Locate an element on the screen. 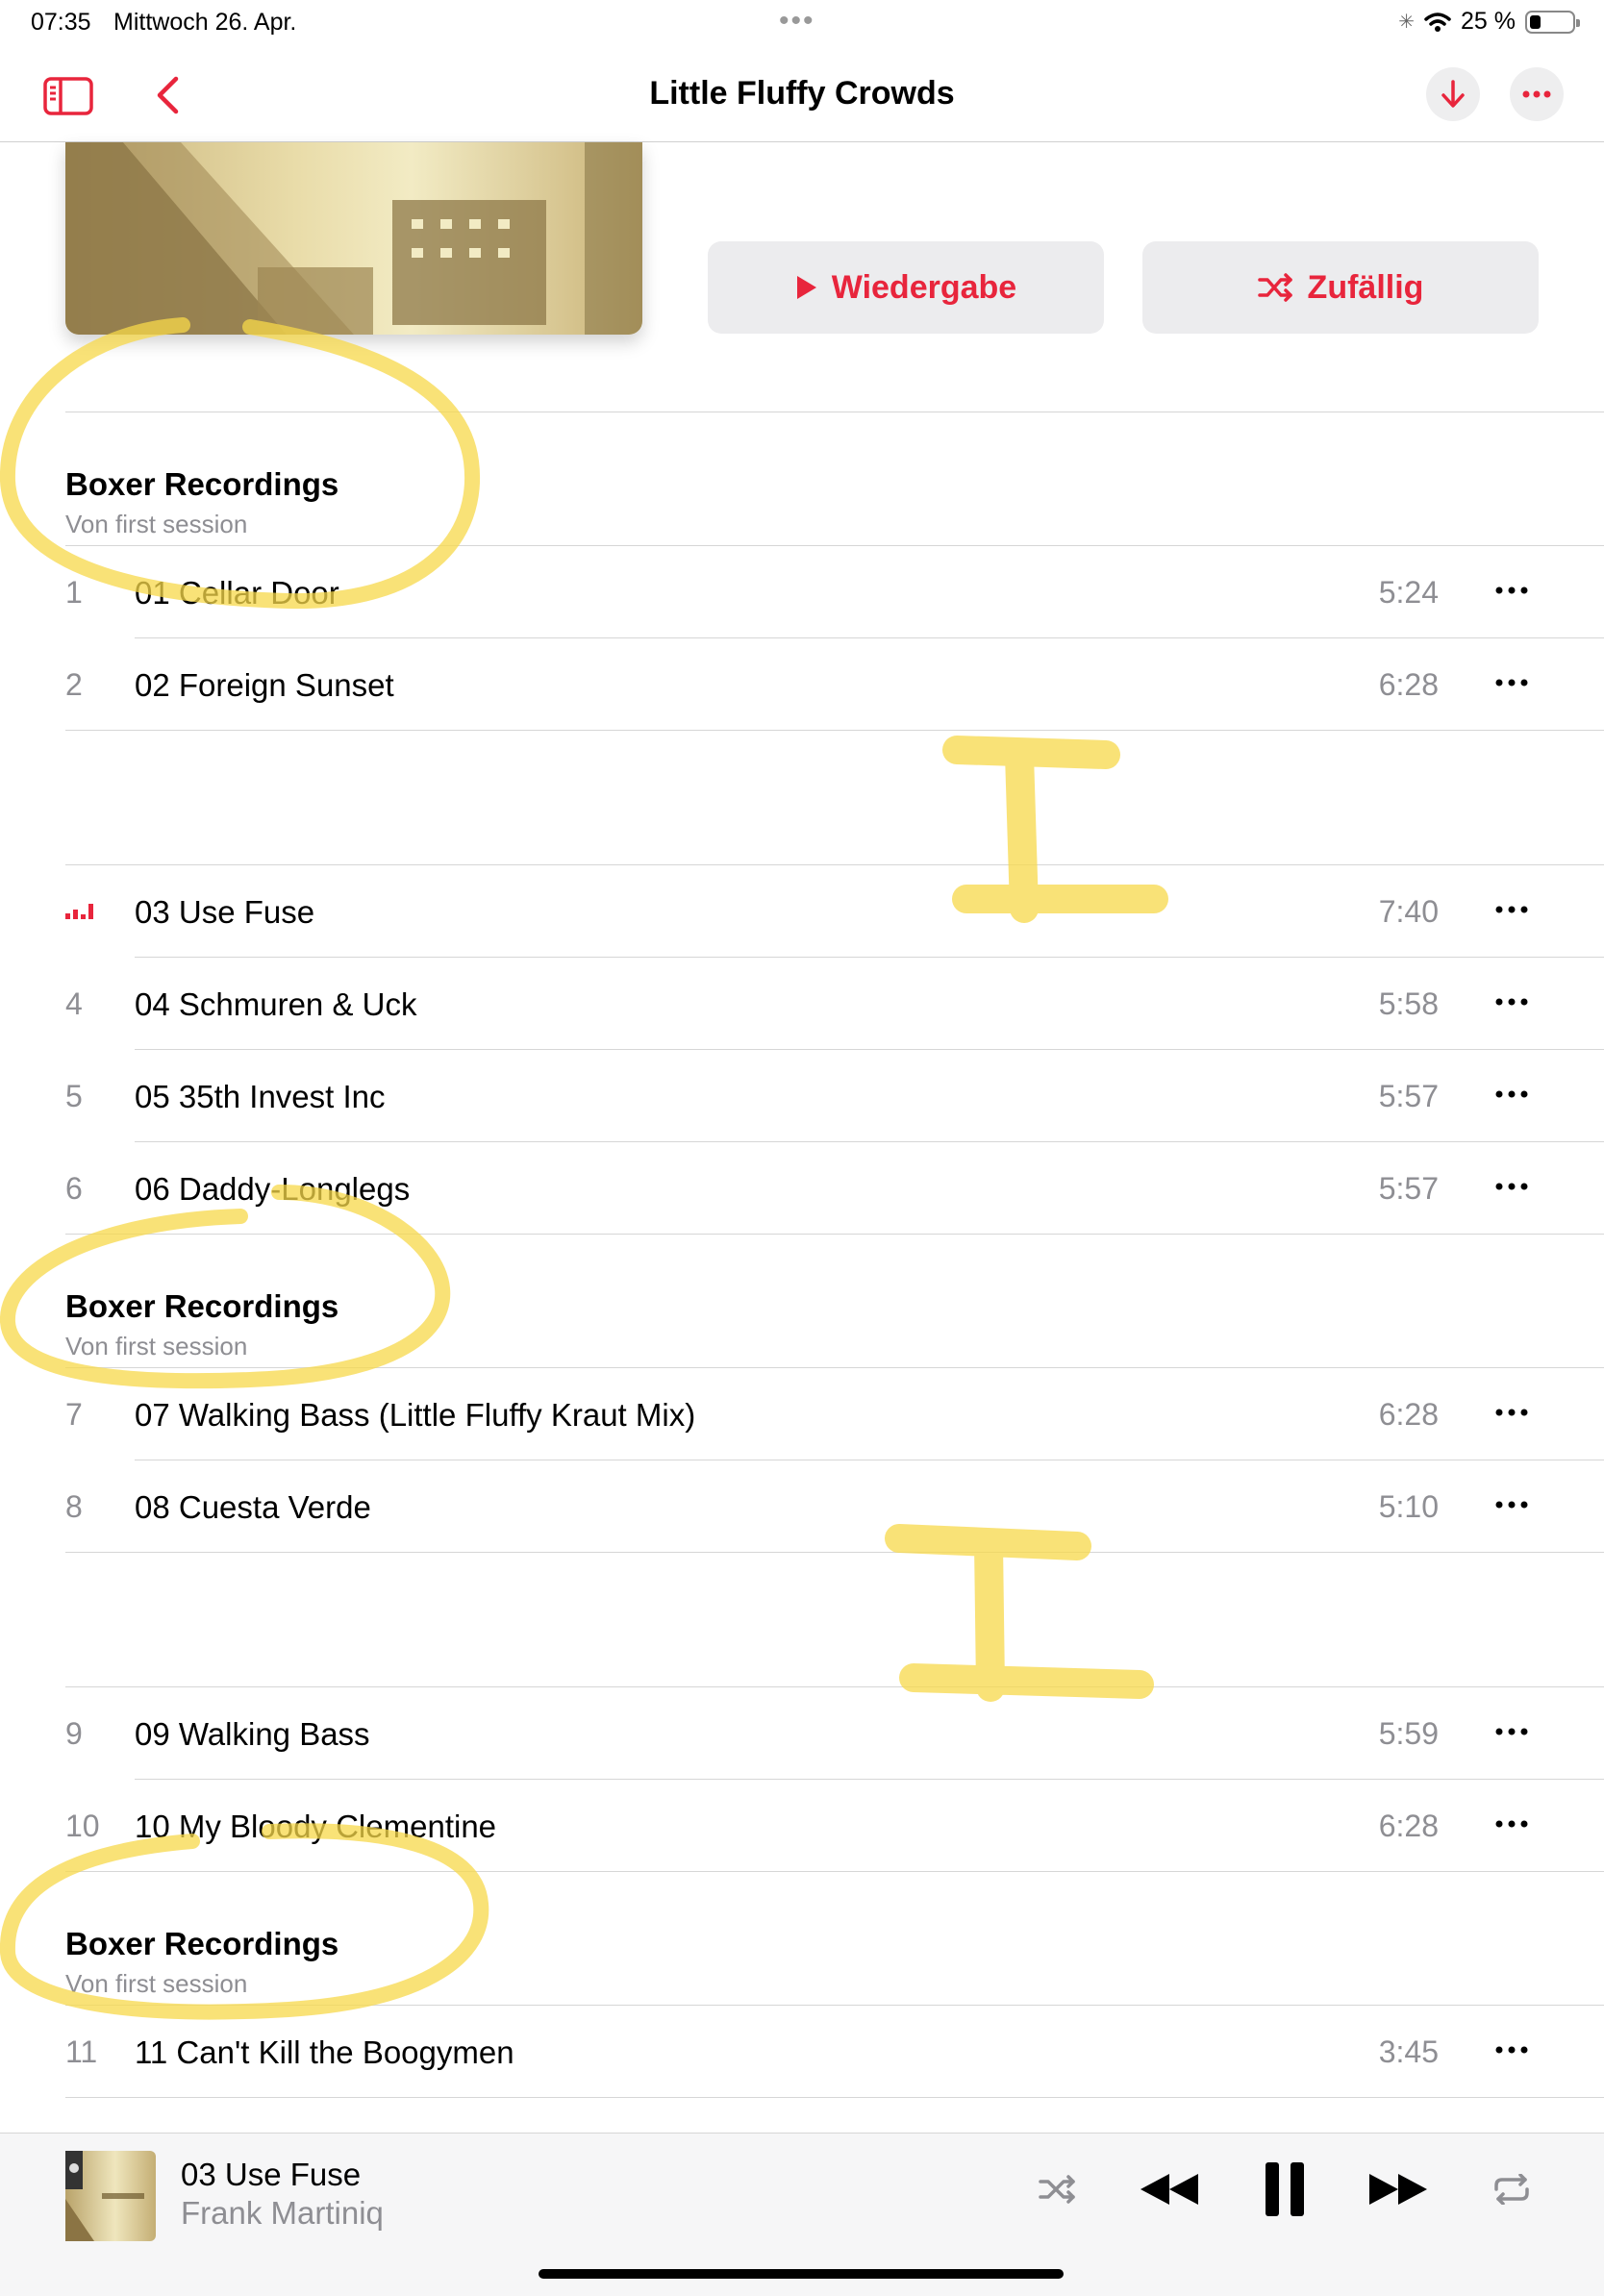 The image size is (1604, 2296). page-title: Little Fluffy Crowds is located at coordinates (802, 93).